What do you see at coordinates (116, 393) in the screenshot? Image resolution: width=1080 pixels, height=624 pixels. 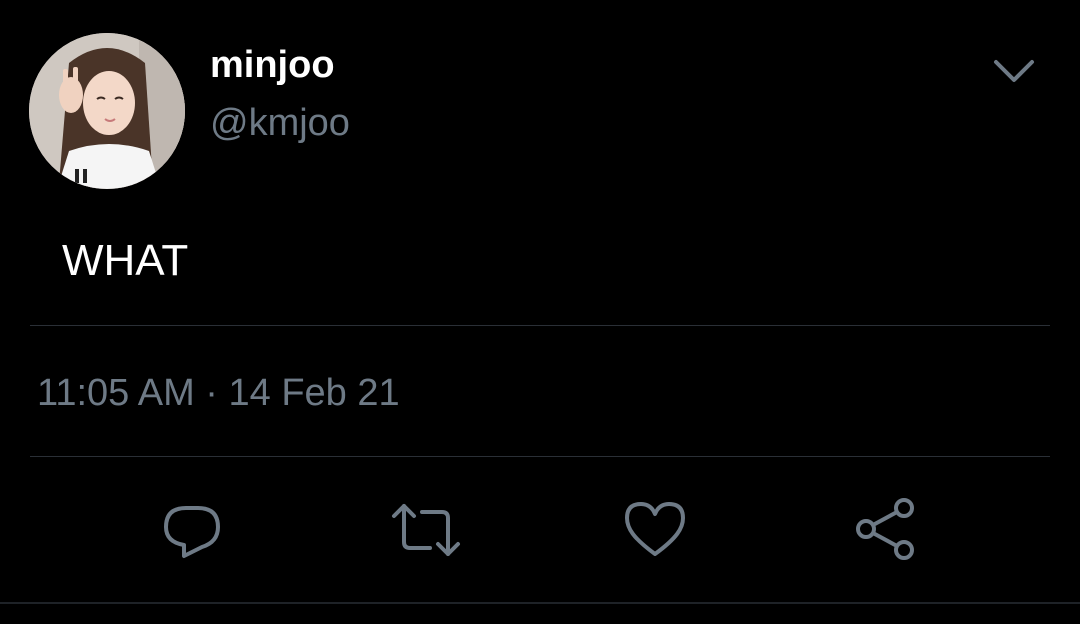 I see `tweet-time: 11:05 AM` at bounding box center [116, 393].